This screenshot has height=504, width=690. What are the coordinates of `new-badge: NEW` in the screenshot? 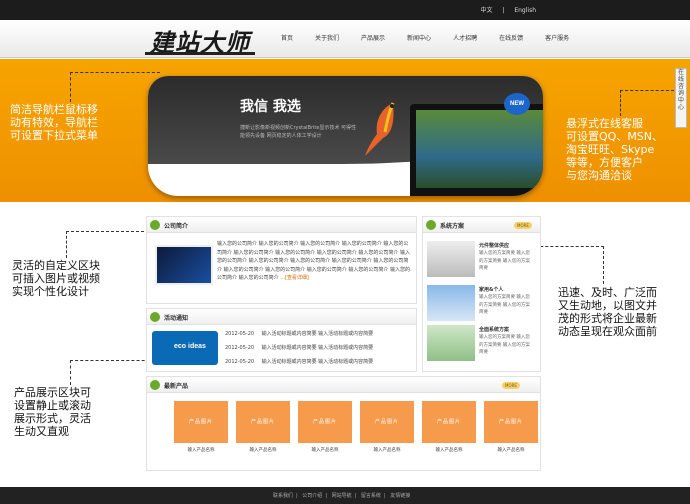 It's located at (517, 104).